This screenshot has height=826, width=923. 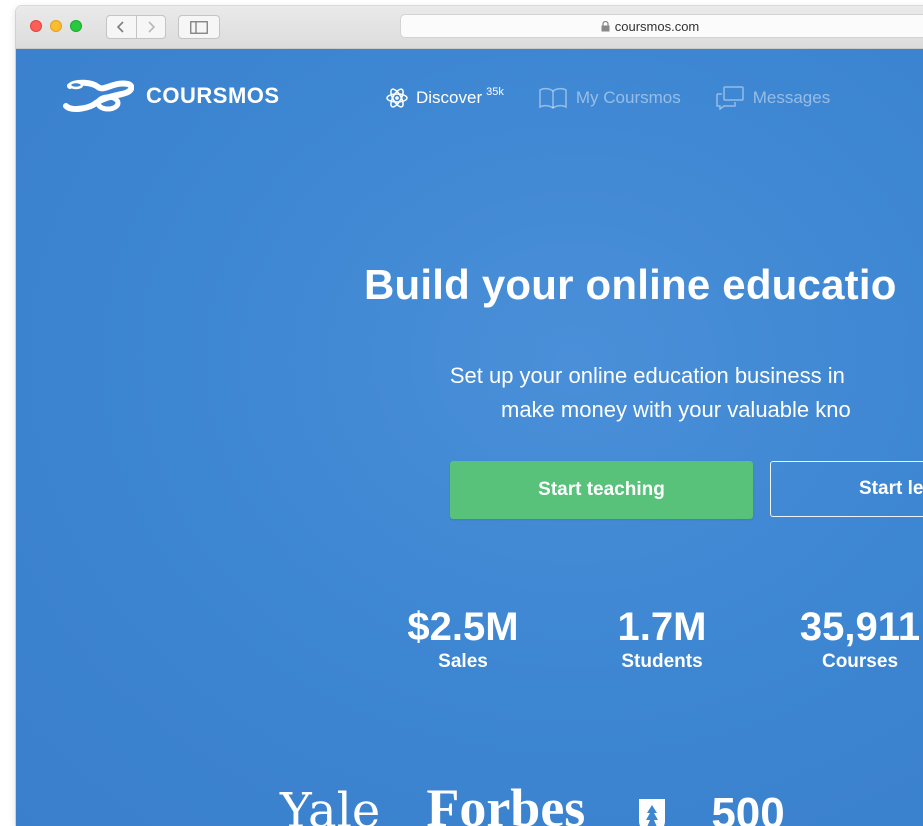 What do you see at coordinates (860, 627) in the screenshot?
I see `stat-courses-value: 35,911` at bounding box center [860, 627].